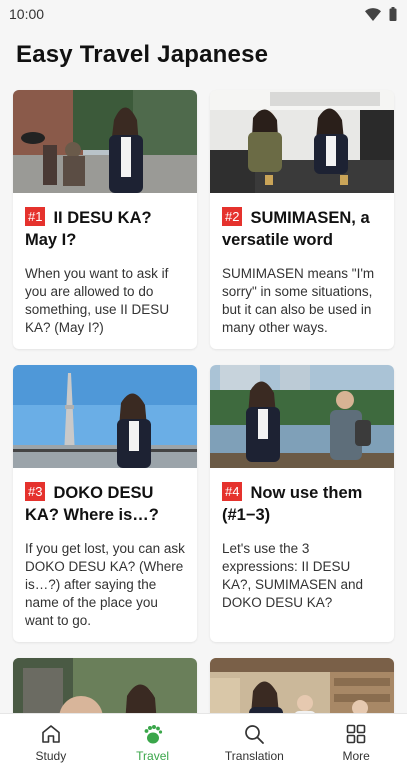  Describe the element at coordinates (373, 14) in the screenshot. I see `wifi-icon` at that location.